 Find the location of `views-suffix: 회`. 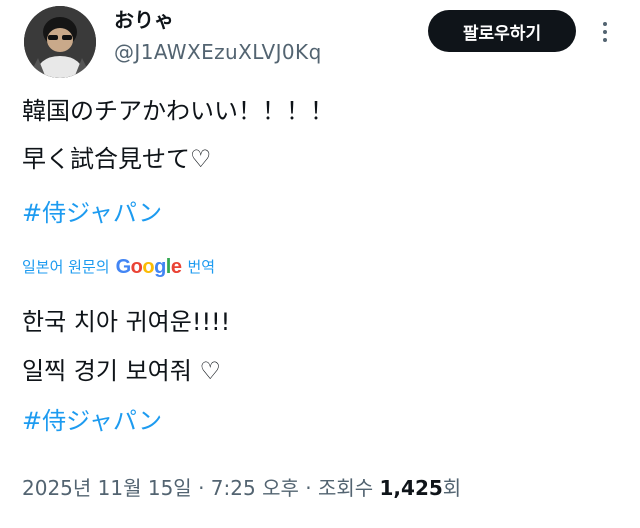

views-suffix: 회 is located at coordinates (452, 488).